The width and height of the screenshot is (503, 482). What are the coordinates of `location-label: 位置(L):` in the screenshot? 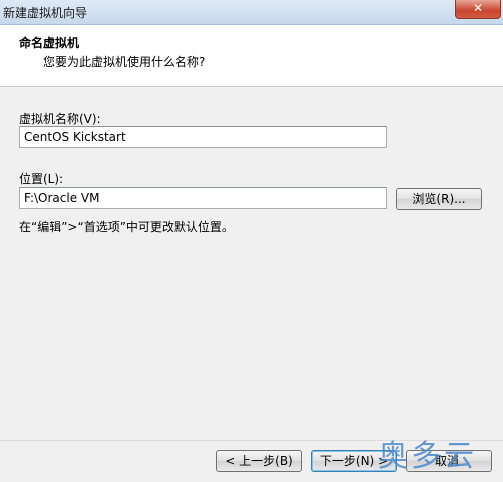 It's located at (41, 179).